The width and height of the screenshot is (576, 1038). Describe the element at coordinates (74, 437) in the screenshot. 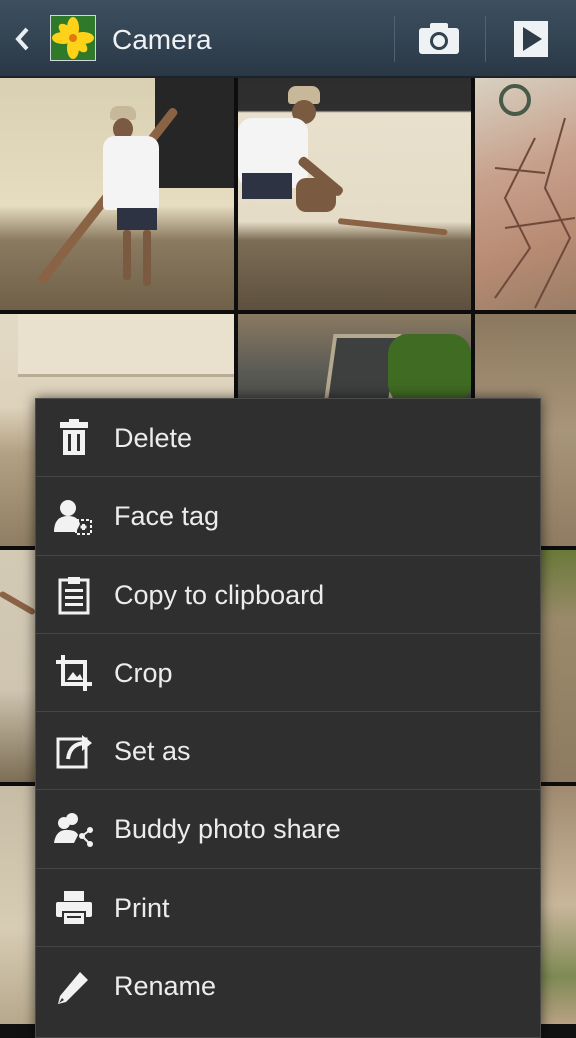

I see `trash-icon` at that location.